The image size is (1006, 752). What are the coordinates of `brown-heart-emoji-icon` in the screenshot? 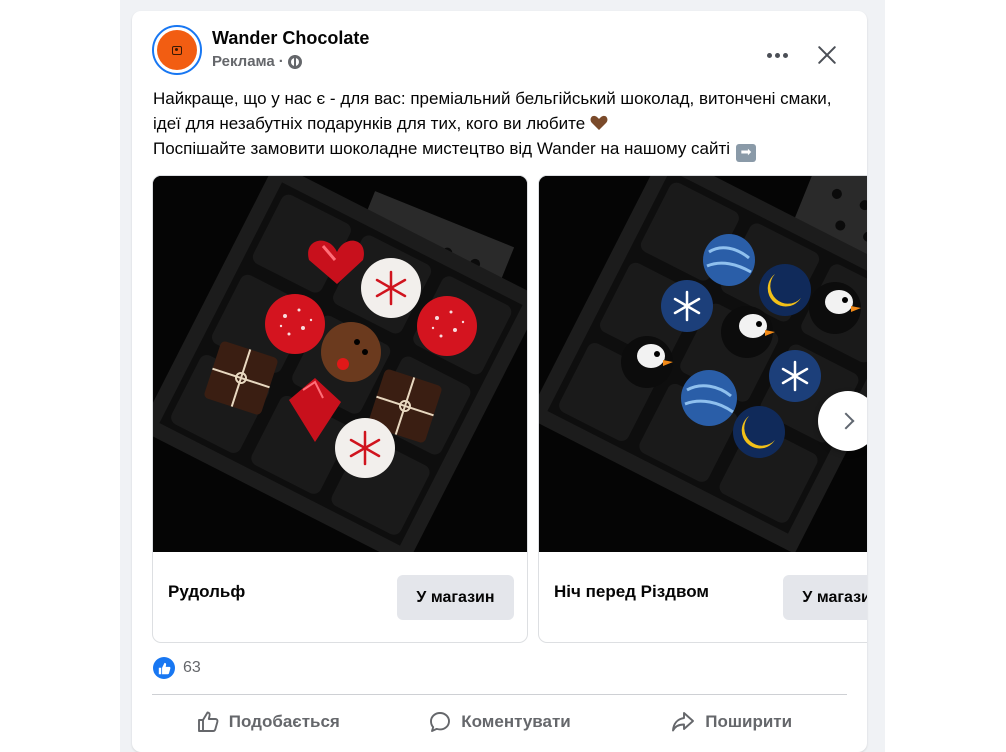 It's located at (599, 122).